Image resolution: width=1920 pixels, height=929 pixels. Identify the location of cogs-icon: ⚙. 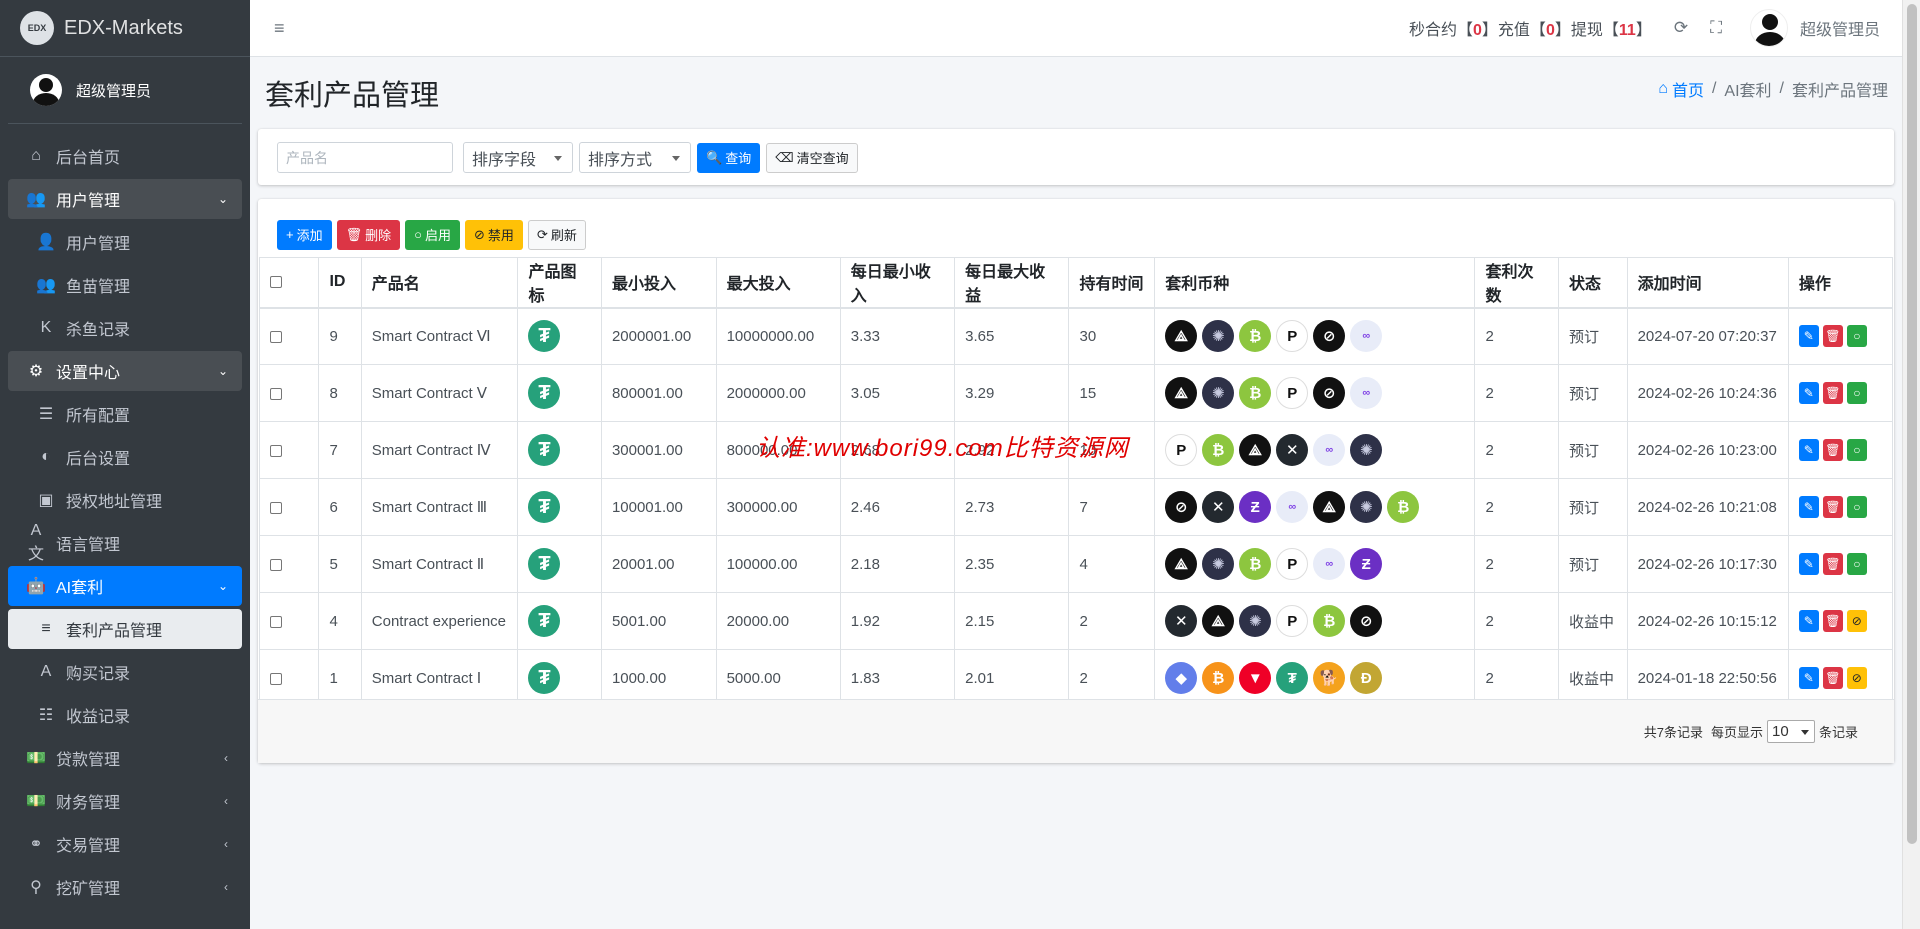
(36, 371).